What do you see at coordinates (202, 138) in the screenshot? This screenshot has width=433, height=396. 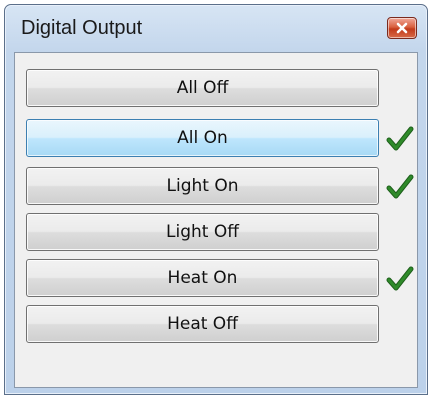 I see `all-on-button: All On` at bounding box center [202, 138].